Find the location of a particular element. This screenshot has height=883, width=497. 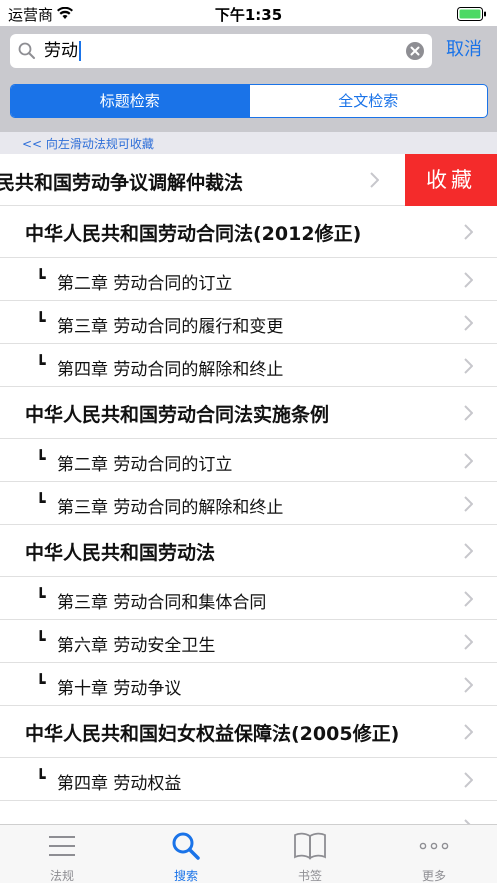

list-item-law: 中华人民共和国劳动法 is located at coordinates (248, 551).